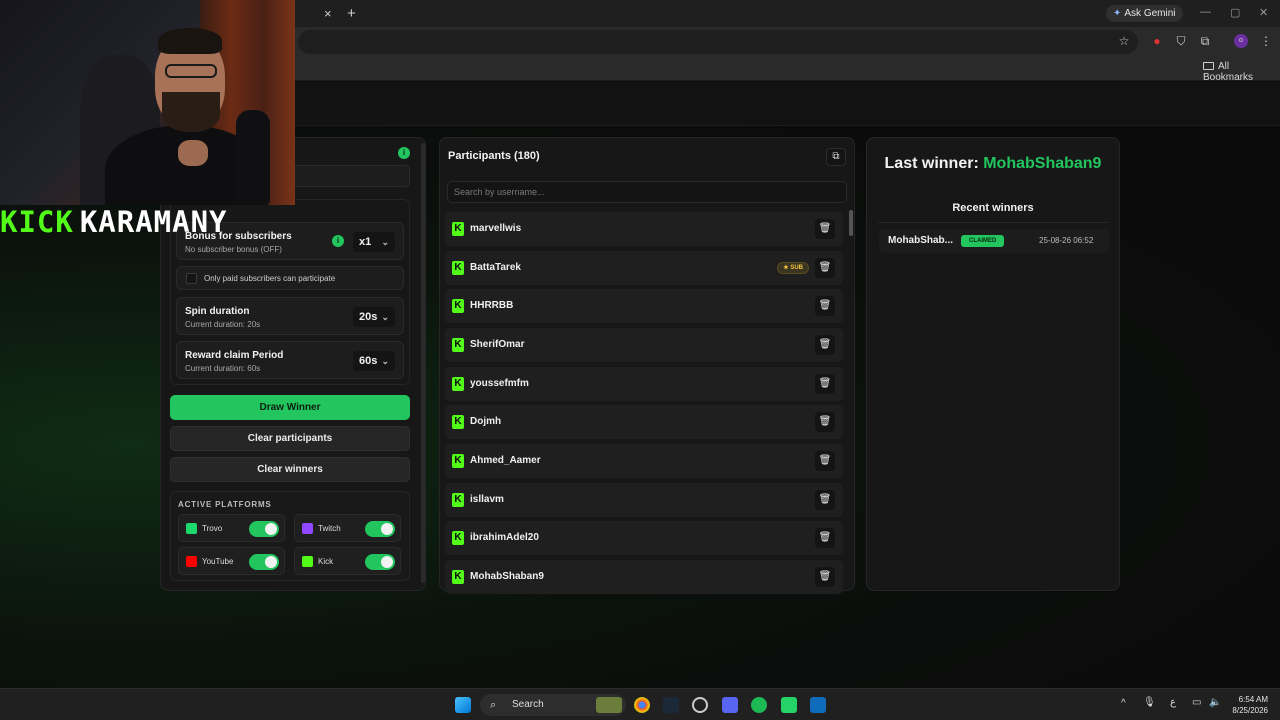  What do you see at coordinates (234, 355) in the screenshot?
I see `reward-claim-title: Reward claim Period` at bounding box center [234, 355].